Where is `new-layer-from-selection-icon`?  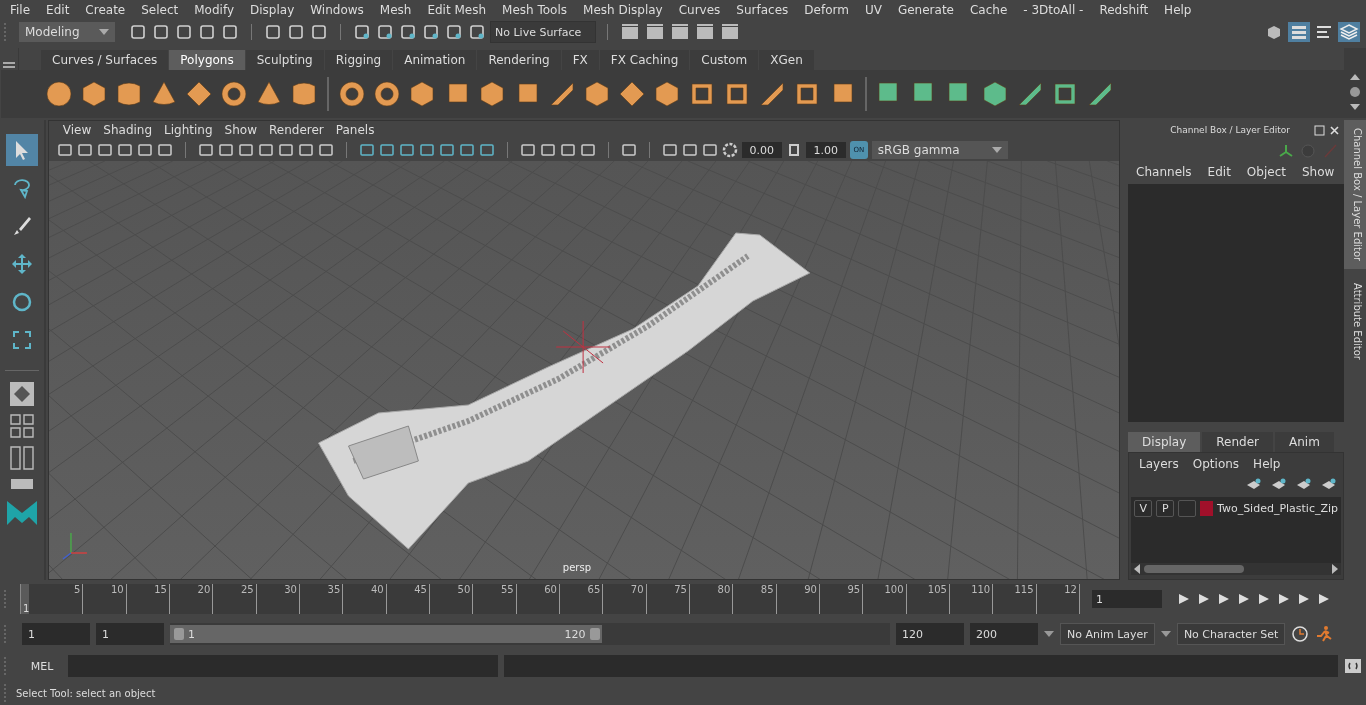 new-layer-from-selection-icon is located at coordinates (1329, 484).